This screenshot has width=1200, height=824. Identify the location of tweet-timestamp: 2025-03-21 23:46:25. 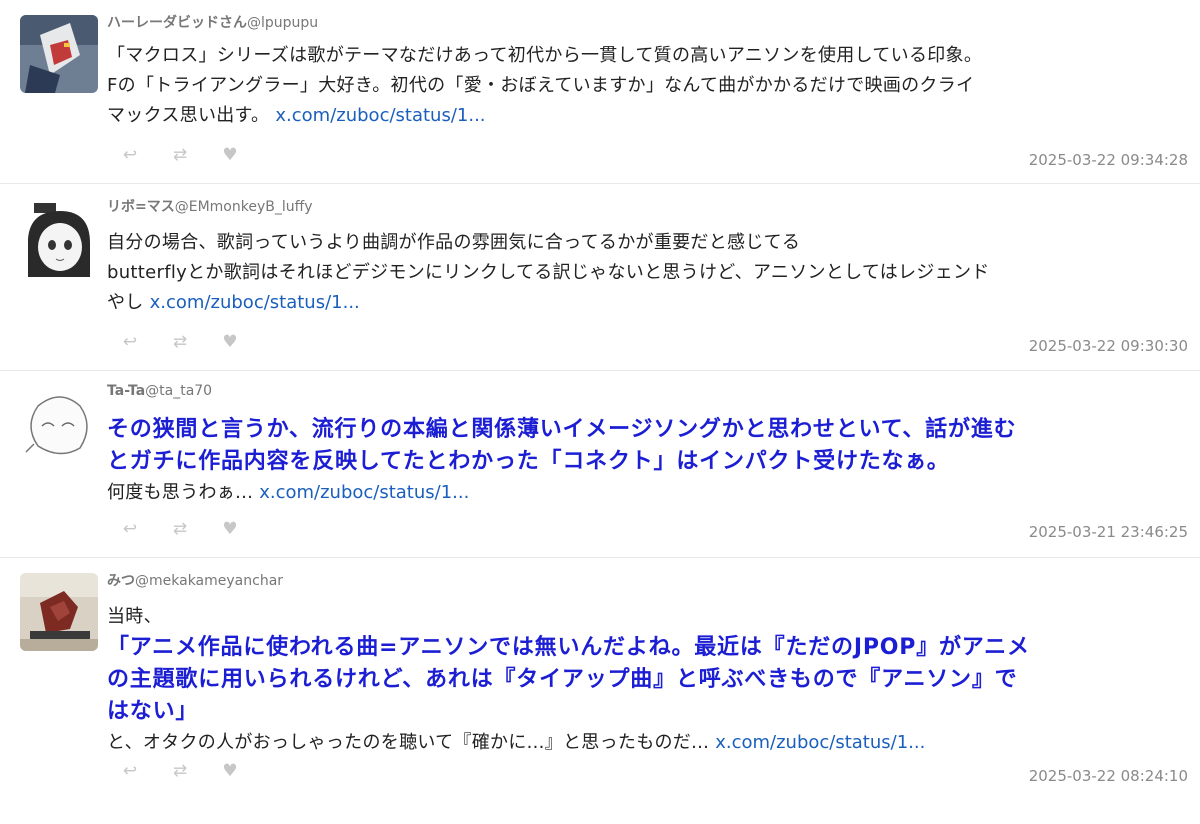
(1108, 532).